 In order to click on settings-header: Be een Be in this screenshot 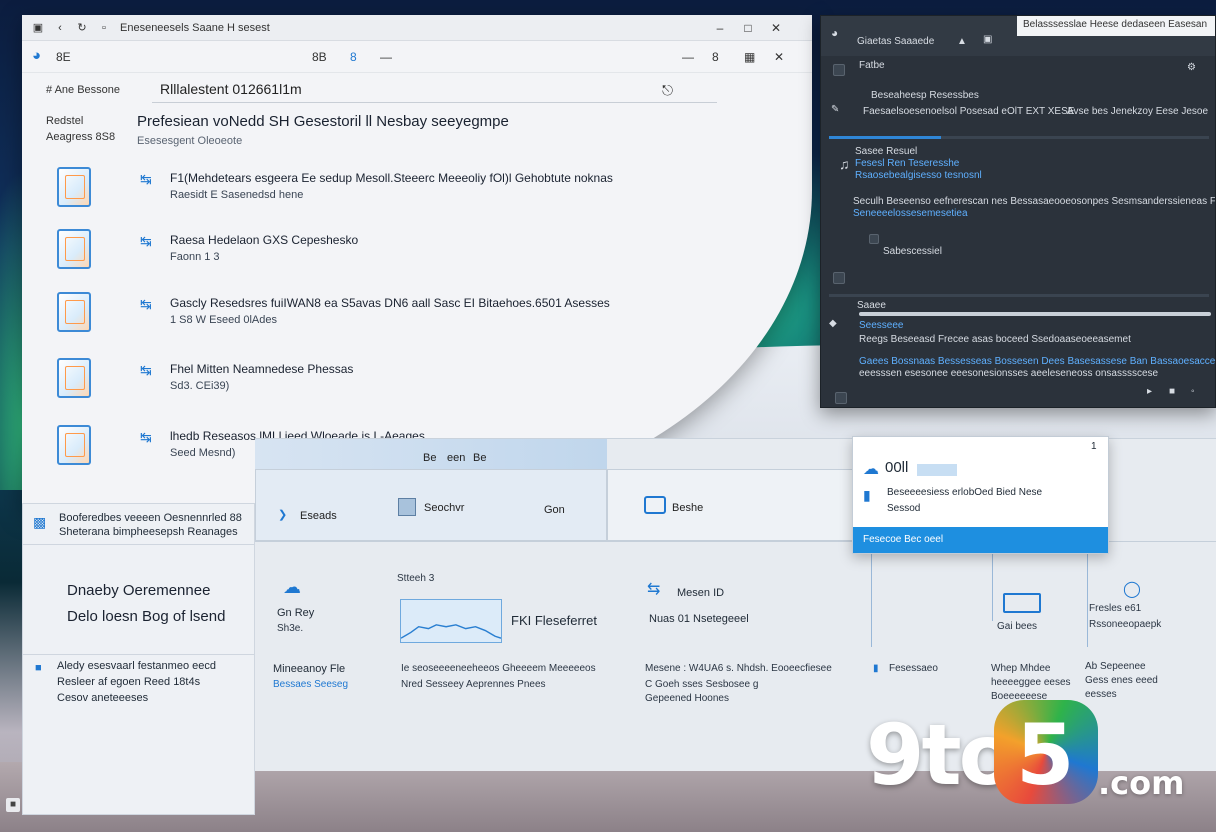, I will do `click(431, 454)`.